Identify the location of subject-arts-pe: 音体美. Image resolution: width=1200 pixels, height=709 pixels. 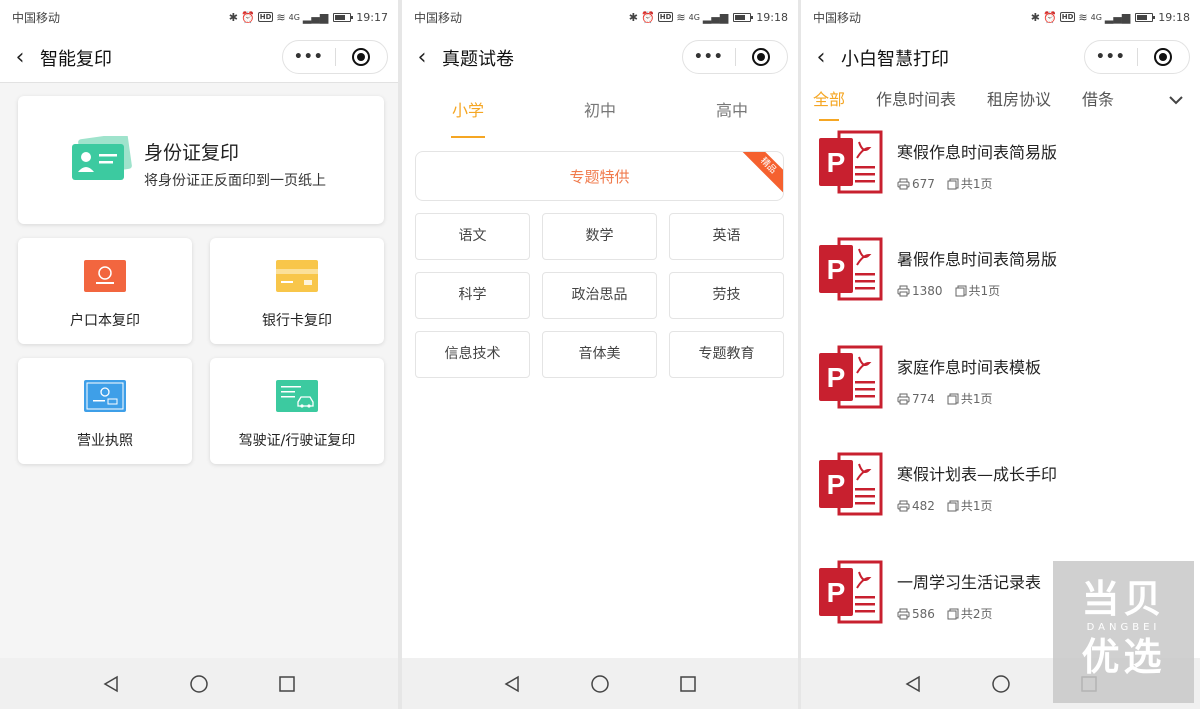
(599, 354).